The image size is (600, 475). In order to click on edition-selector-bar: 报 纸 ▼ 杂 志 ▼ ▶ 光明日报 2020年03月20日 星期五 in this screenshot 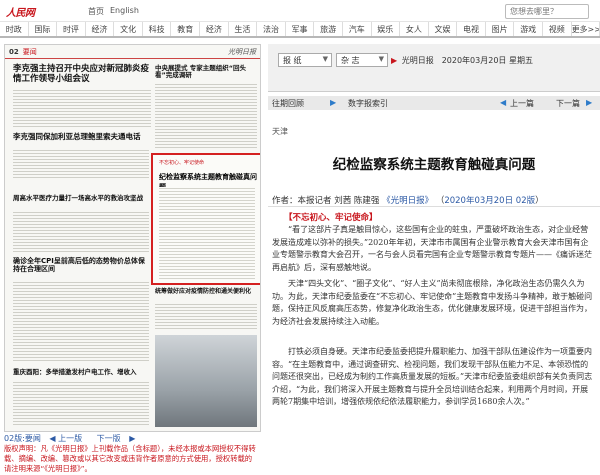, I will do `click(434, 68)`.